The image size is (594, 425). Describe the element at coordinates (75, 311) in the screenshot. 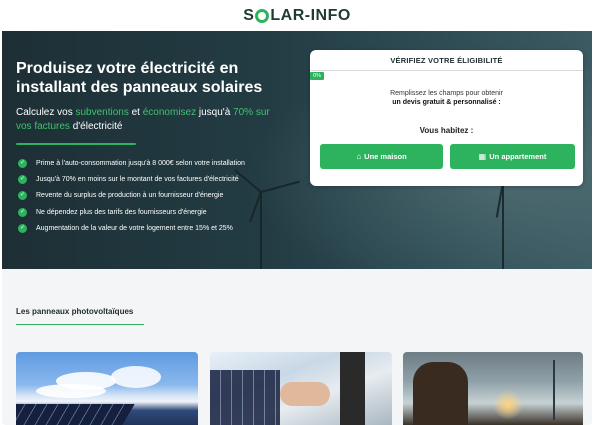

I see `section-title: Les panneaux photovoltaïques` at that location.